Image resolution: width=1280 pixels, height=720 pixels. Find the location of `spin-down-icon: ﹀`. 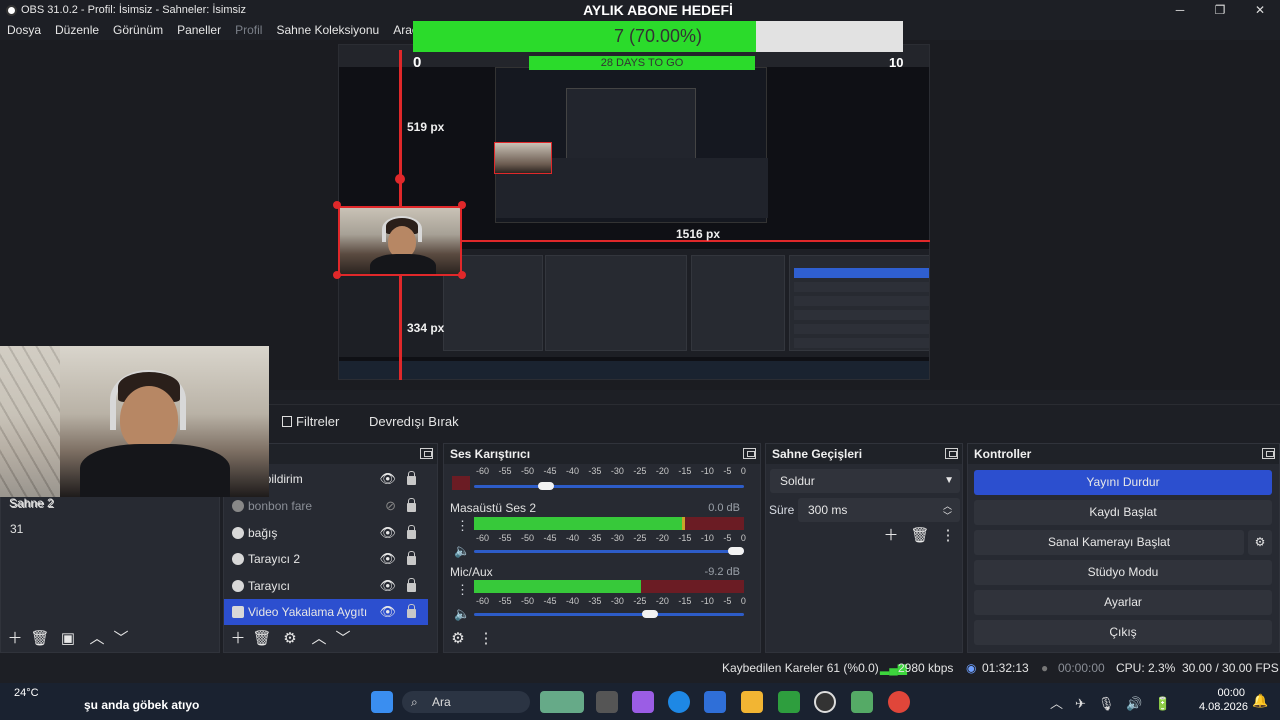

spin-down-icon: ﹀ is located at coordinates (947, 516).